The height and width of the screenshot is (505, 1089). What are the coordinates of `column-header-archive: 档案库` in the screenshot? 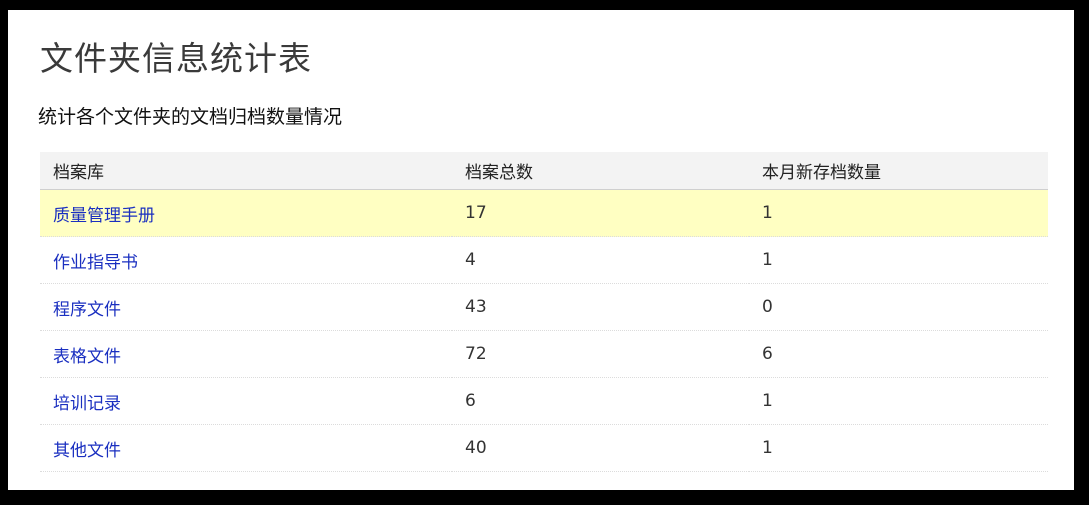 It's located at (246, 171).